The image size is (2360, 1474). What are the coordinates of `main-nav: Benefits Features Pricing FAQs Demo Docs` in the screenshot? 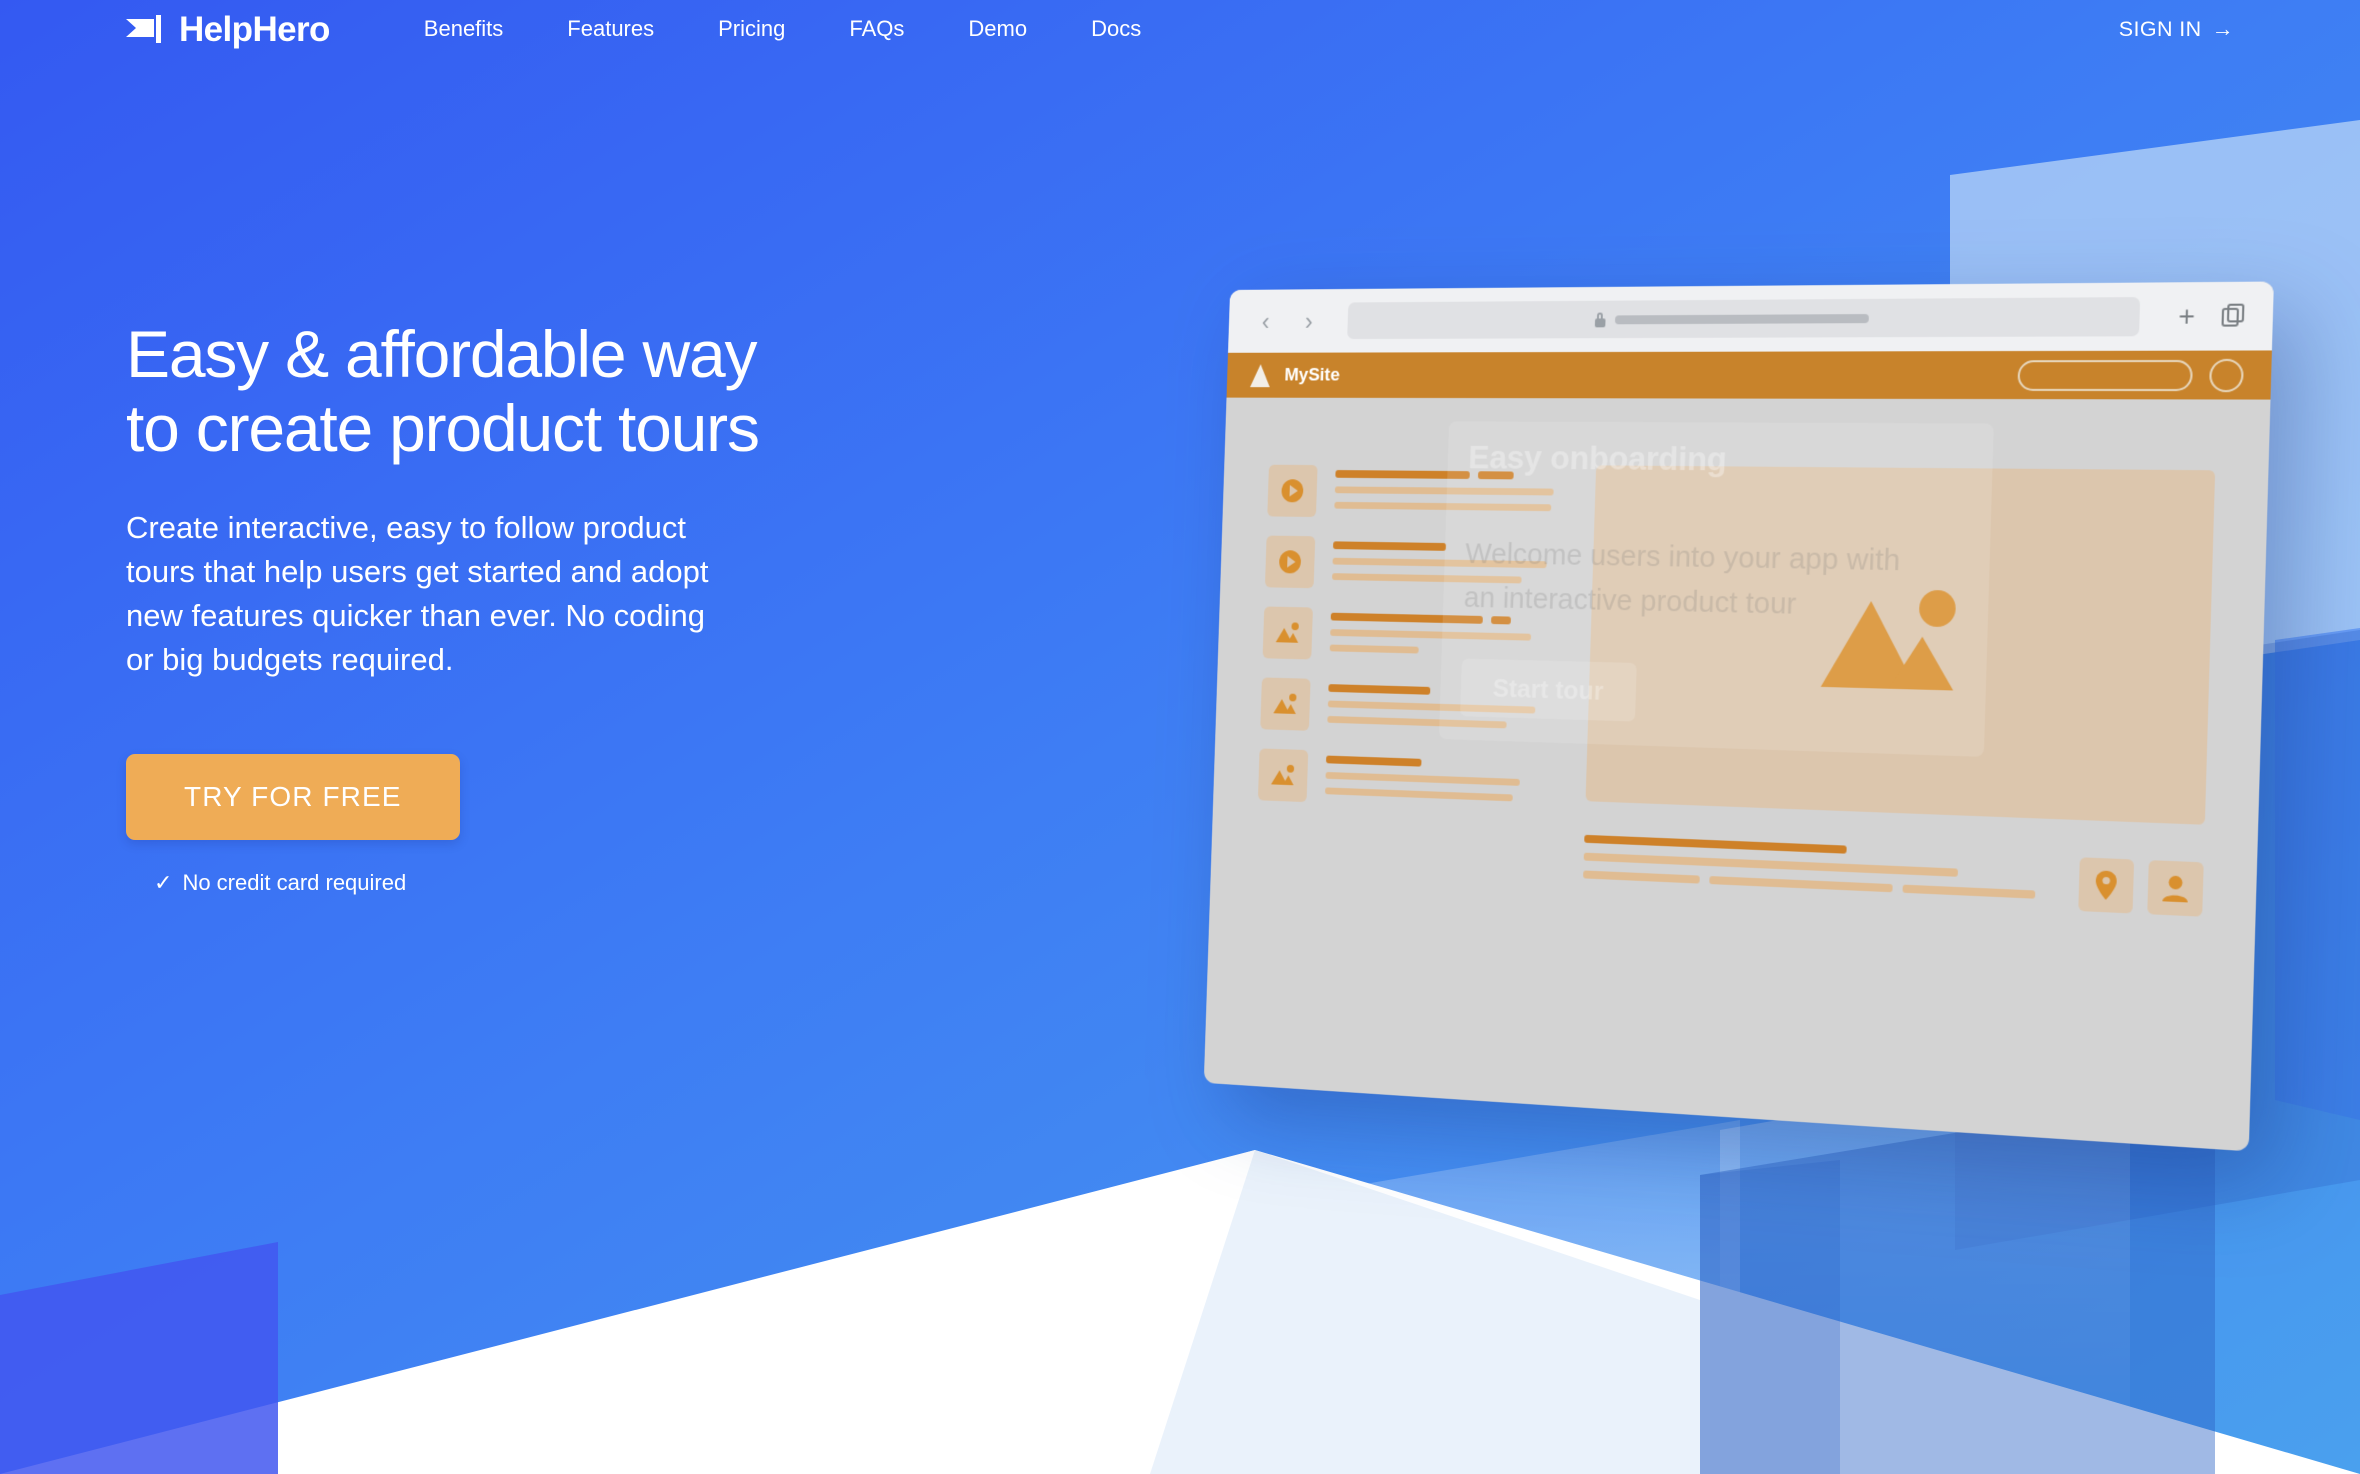 It's located at (782, 29).